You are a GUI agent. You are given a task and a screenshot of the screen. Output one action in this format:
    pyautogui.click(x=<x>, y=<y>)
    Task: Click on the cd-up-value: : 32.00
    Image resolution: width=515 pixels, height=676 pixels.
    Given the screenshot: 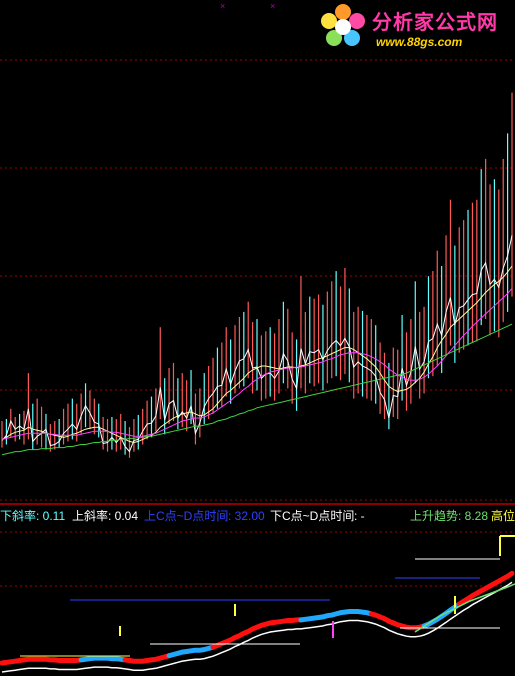 What is the action you would take?
    pyautogui.click(x=246, y=516)
    